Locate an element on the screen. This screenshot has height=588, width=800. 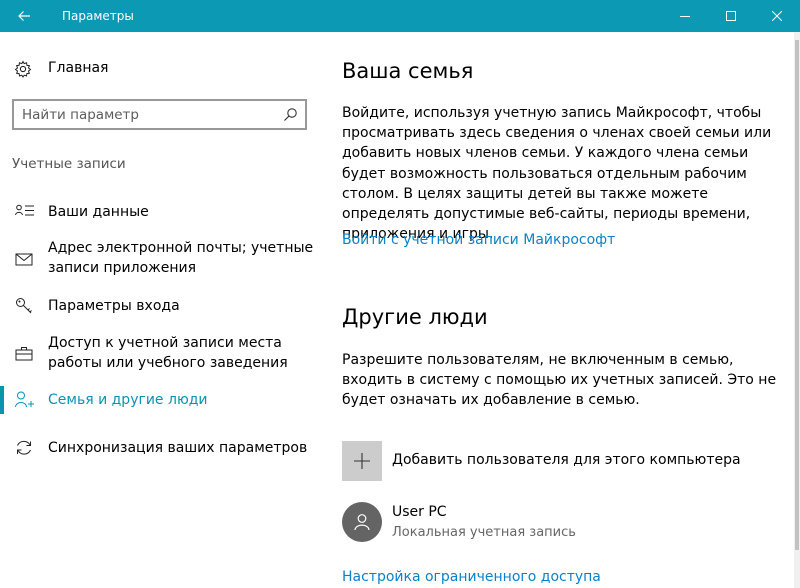
search-input is located at coordinates (147, 114).